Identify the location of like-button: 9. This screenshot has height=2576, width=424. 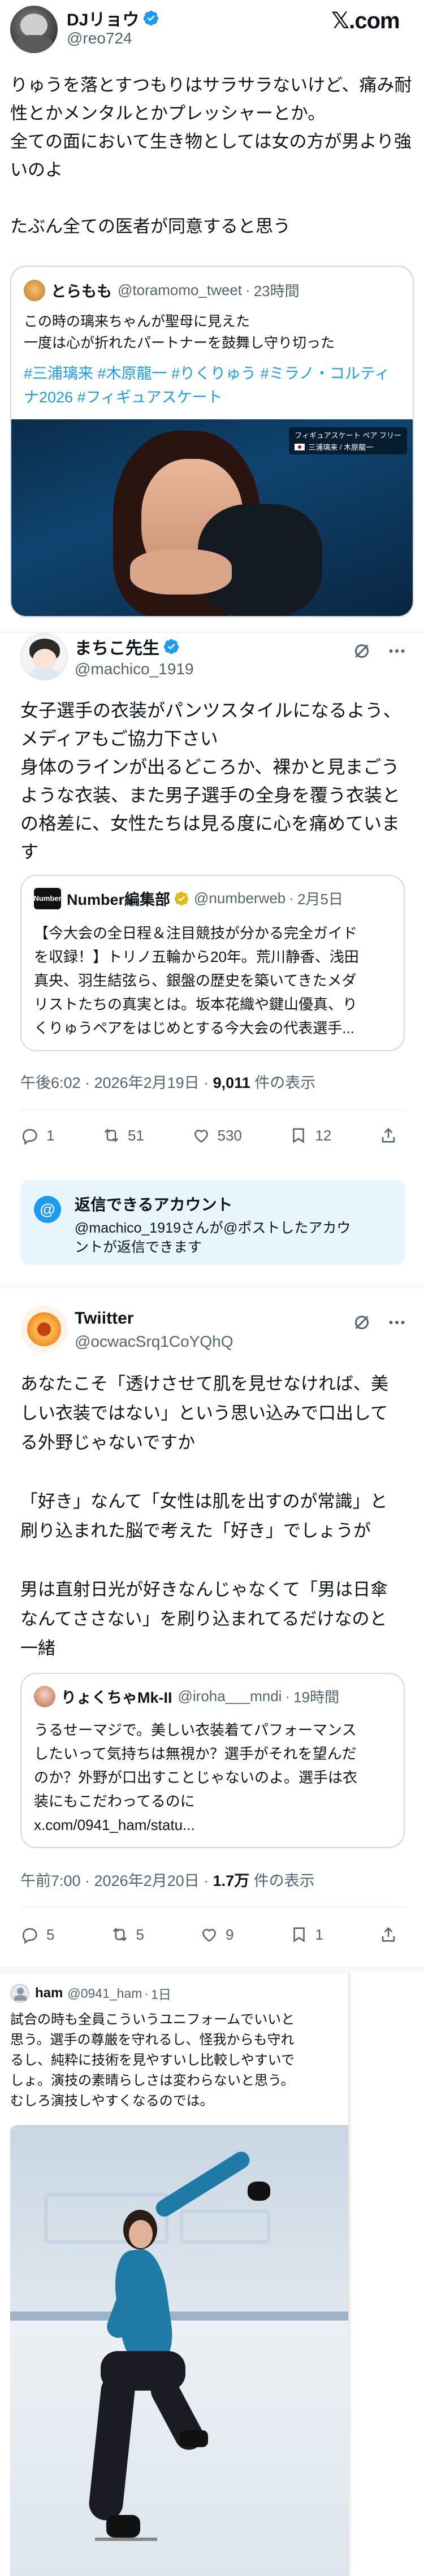
(216, 1934).